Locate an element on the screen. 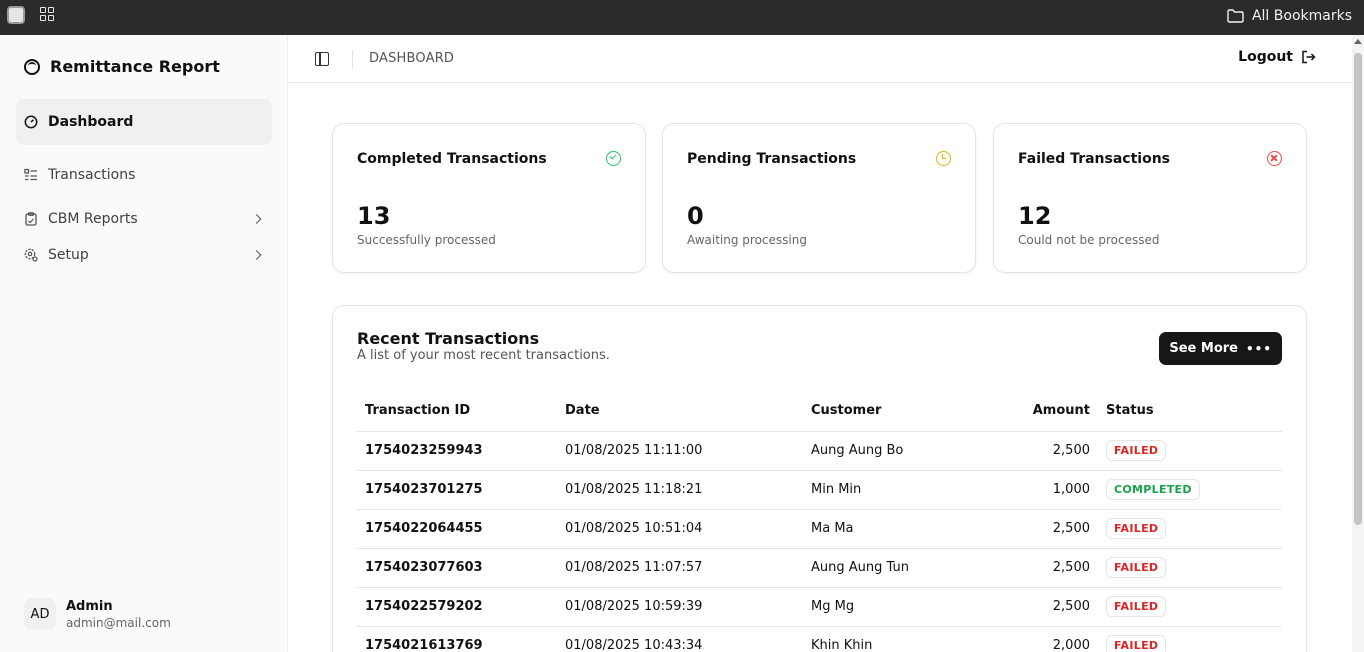 The image size is (1364, 652). card-title: Completed Transactions is located at coordinates (452, 159).